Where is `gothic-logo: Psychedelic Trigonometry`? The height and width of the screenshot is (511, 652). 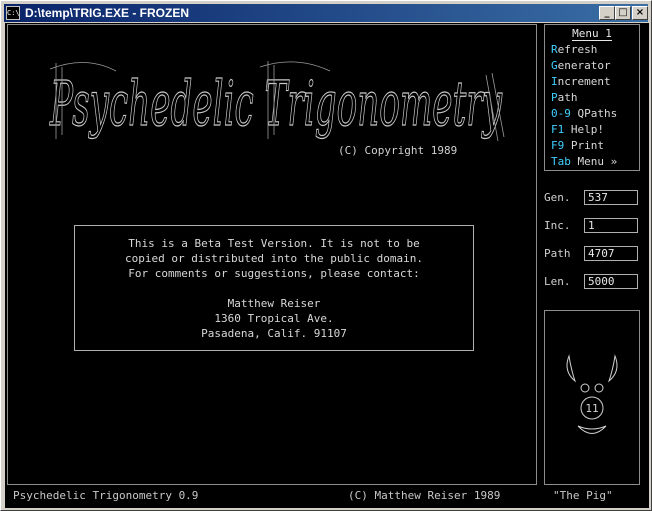 gothic-logo: Psychedelic Trigonometry is located at coordinates (277, 101).